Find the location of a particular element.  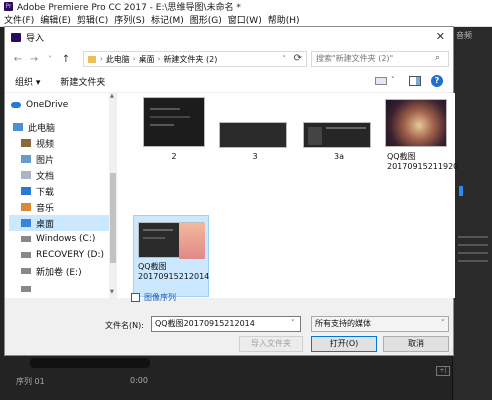

cloud-icon is located at coordinates (16, 105).